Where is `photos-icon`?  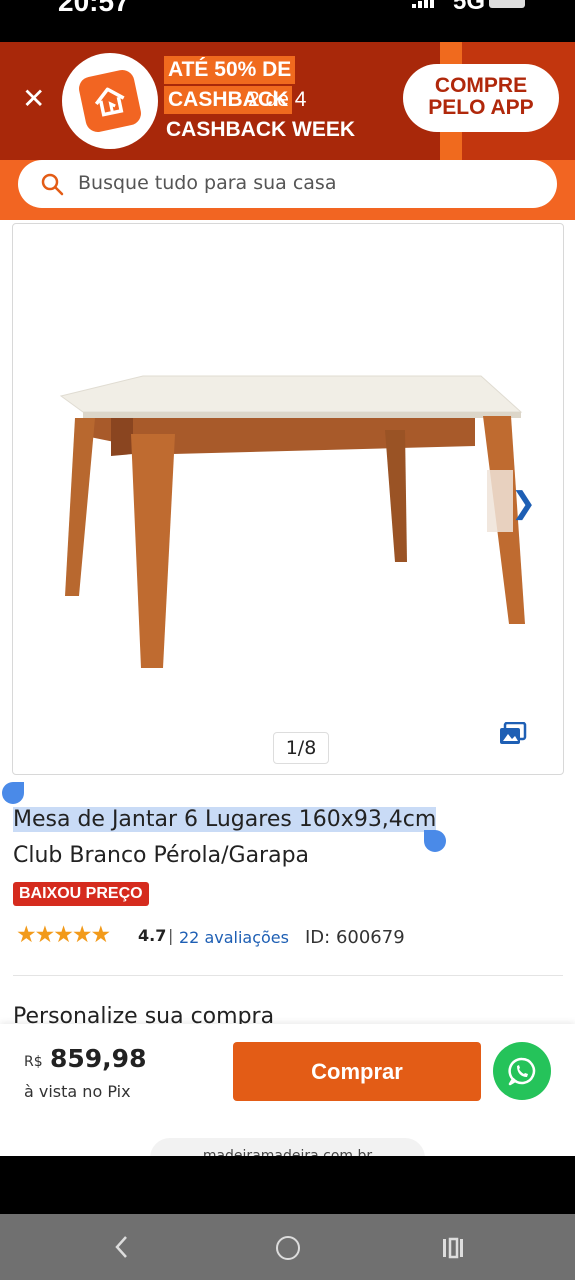 photos-icon is located at coordinates (513, 734).